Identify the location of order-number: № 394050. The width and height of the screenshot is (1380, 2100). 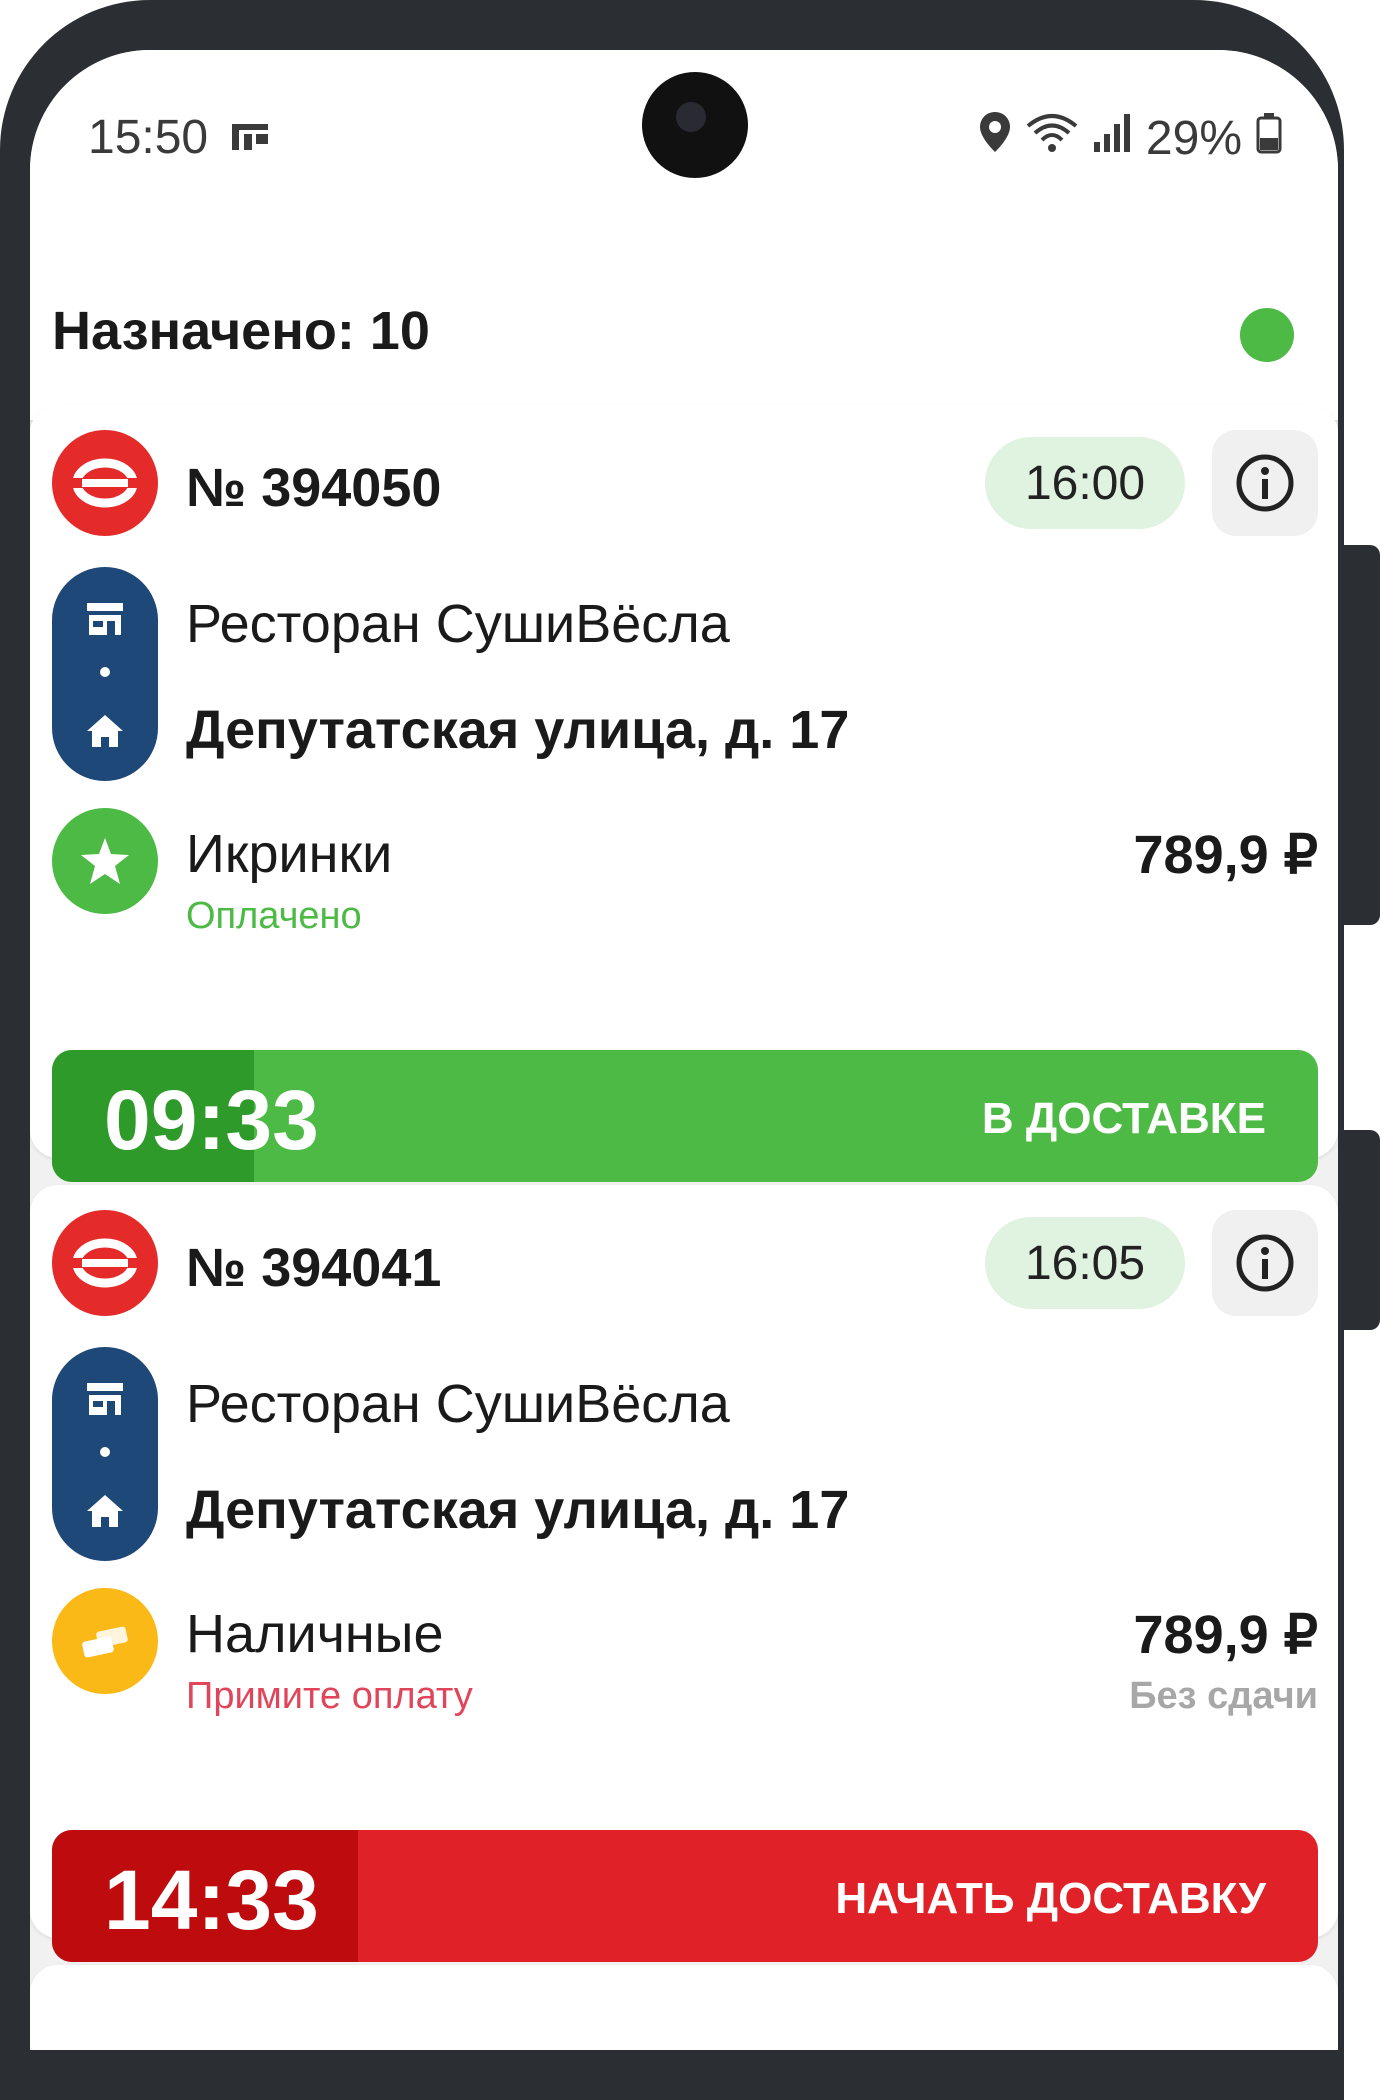
(314, 488).